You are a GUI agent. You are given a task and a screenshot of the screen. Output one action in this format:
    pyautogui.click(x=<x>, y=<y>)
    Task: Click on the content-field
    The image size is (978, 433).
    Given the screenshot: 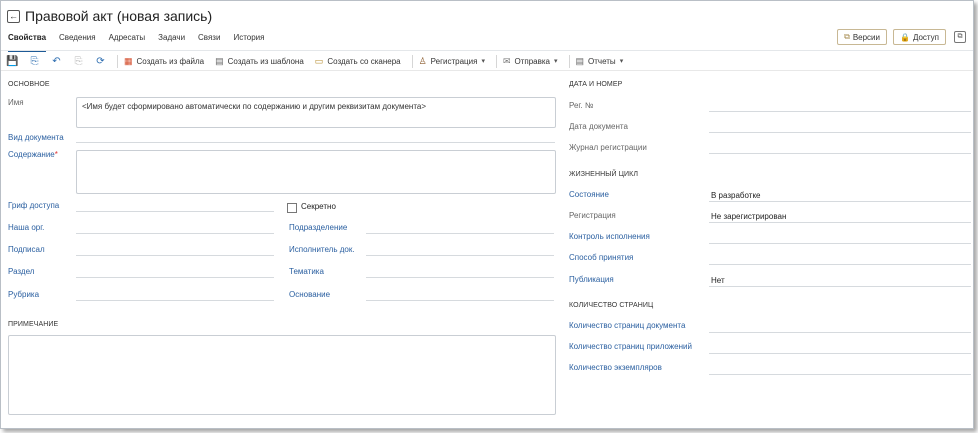 What is the action you would take?
    pyautogui.click(x=316, y=172)
    